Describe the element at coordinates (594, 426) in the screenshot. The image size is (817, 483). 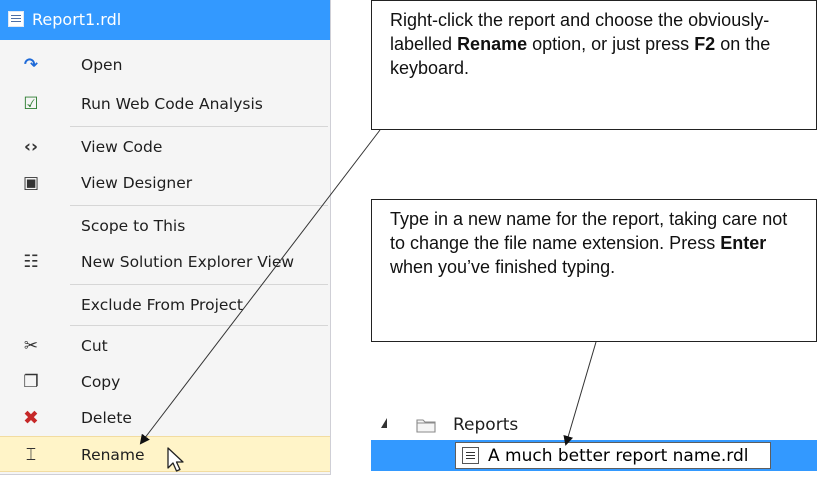
I see `tree-folder-row: Reports` at that location.